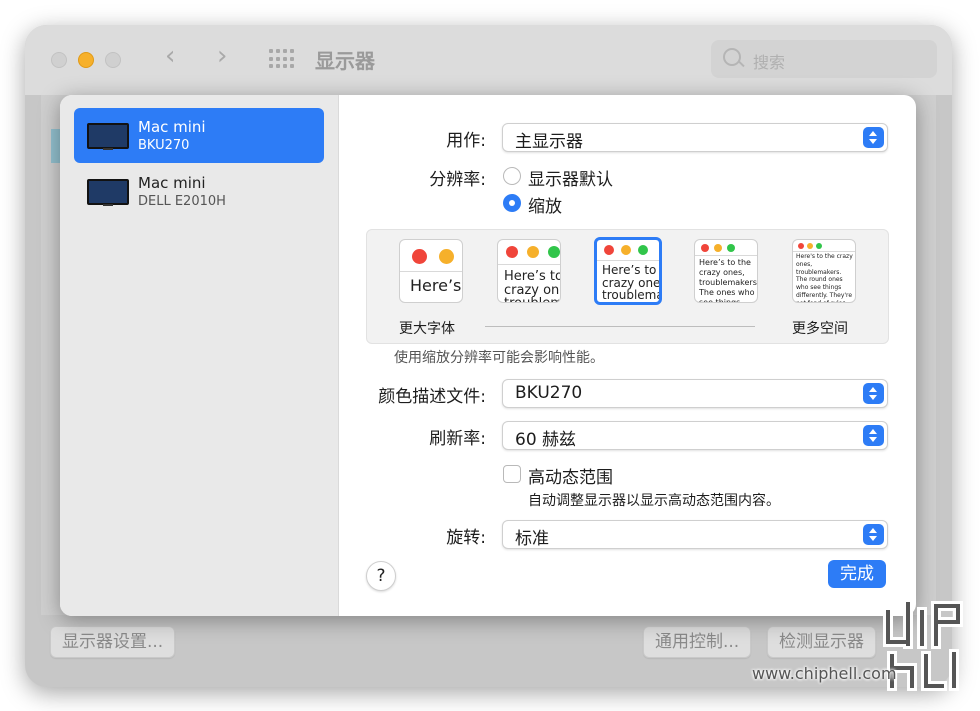 This screenshot has width=980, height=711. I want to click on resolution-scaled-label: 缩放, so click(545, 207).